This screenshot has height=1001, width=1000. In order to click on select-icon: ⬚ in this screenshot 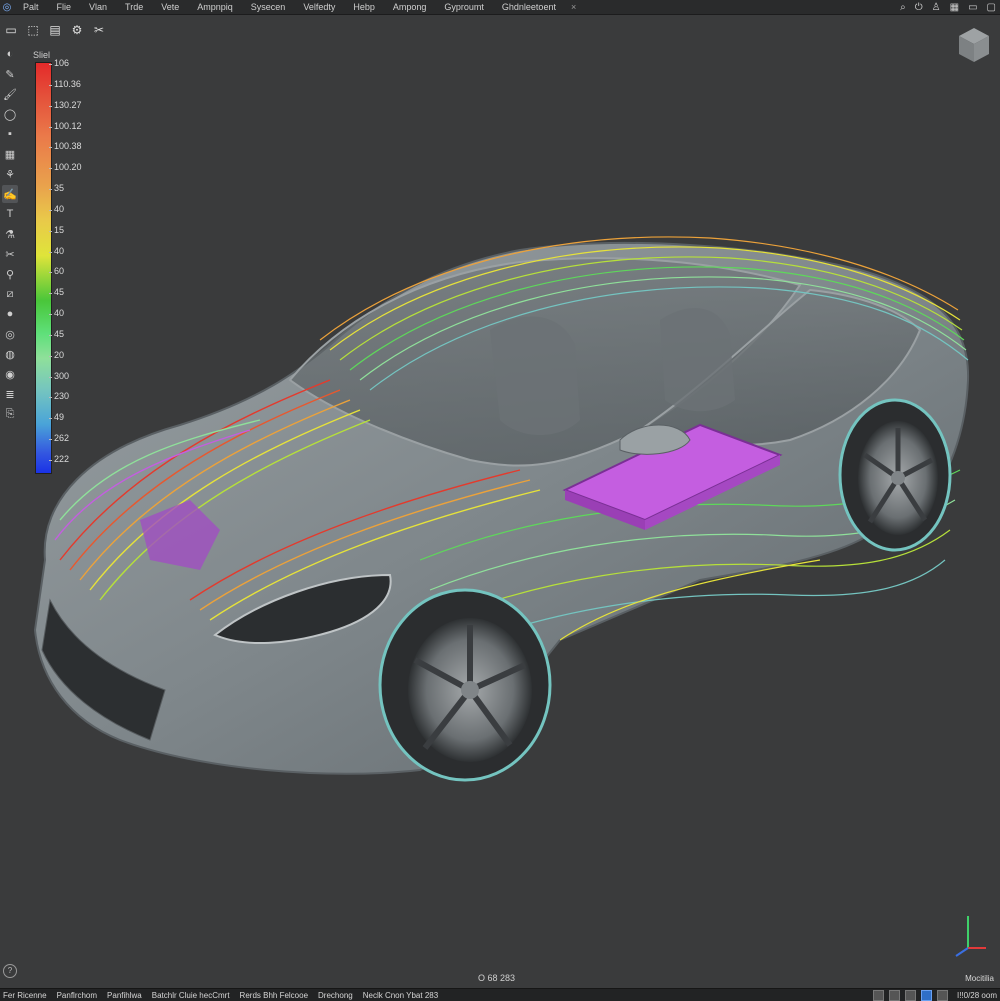, I will do `click(33, 30)`.